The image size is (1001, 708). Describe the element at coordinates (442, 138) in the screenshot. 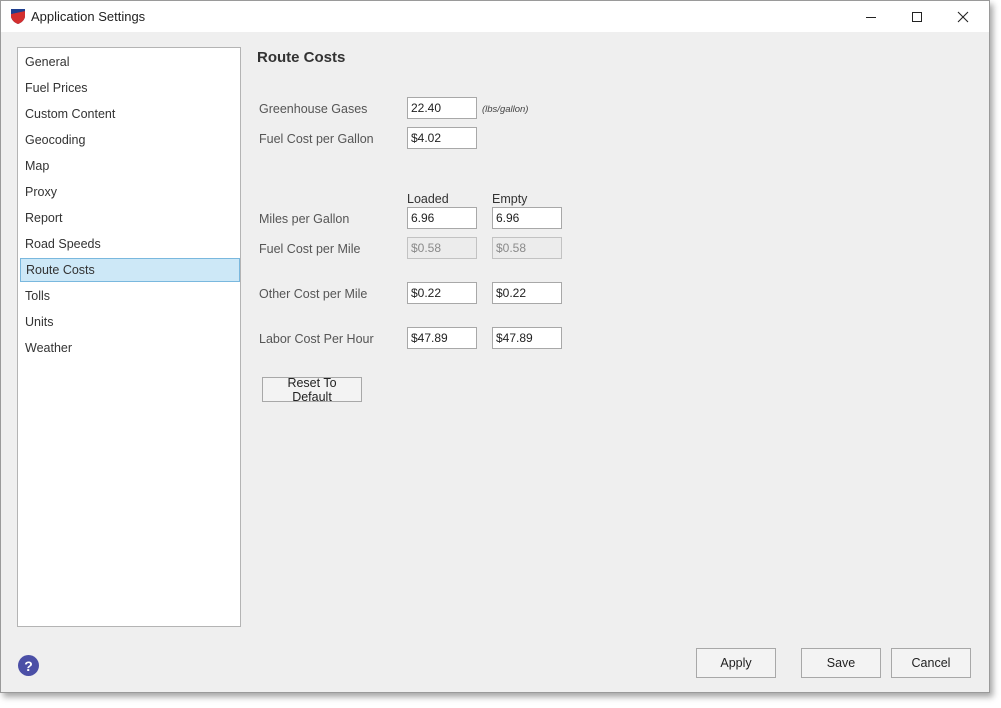

I see `fuel-cost-gallon-input` at that location.